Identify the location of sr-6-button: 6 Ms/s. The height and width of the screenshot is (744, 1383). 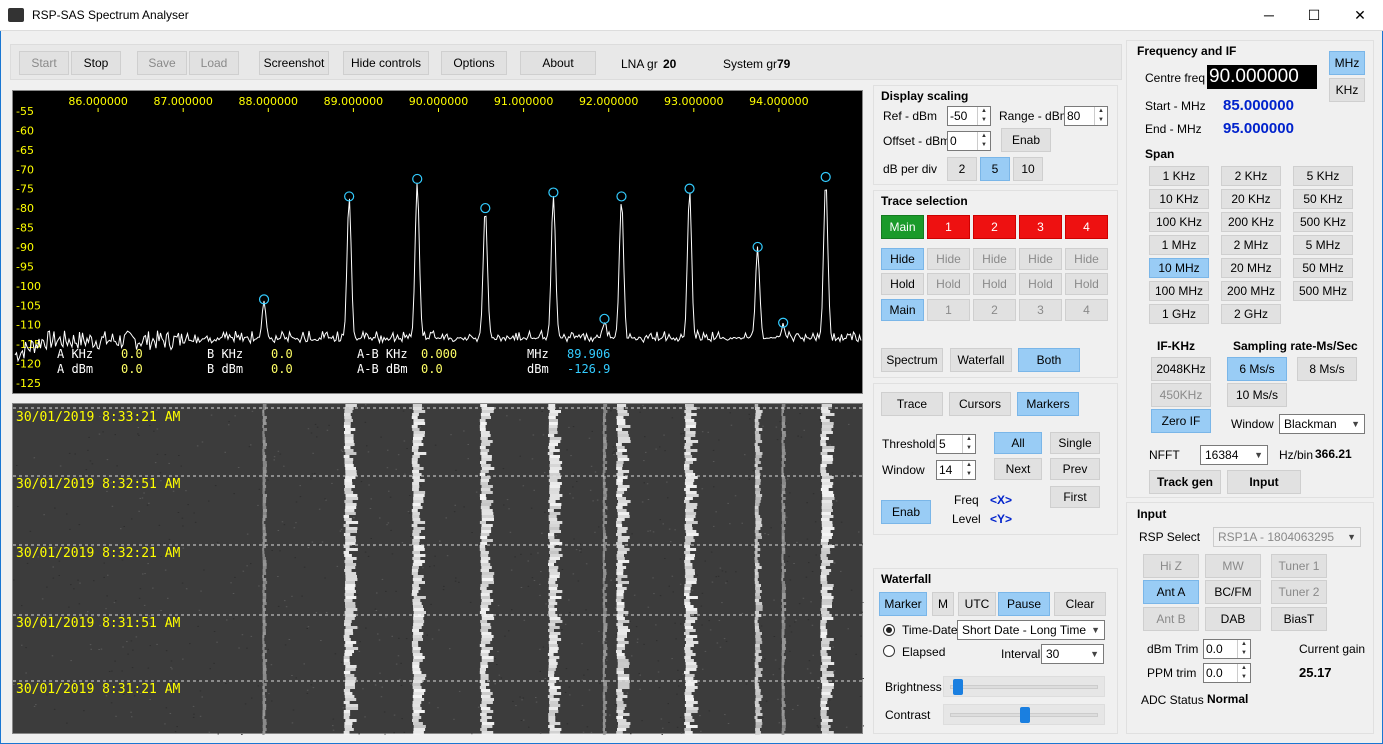
(1257, 369).